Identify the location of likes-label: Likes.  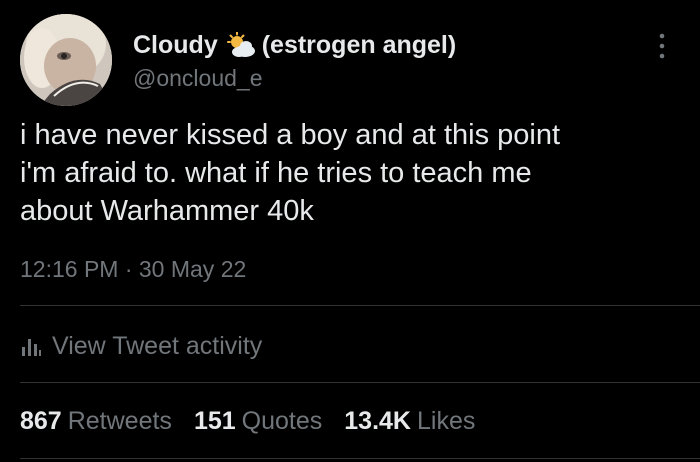
(446, 421).